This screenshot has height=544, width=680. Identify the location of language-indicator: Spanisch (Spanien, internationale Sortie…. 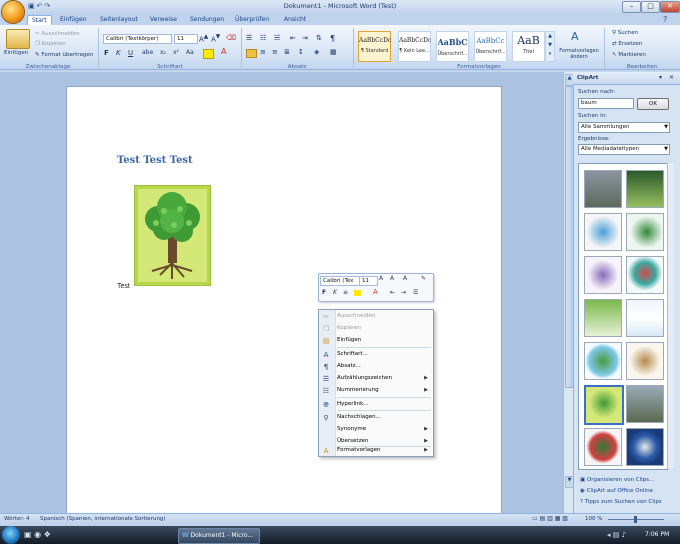
(103, 519).